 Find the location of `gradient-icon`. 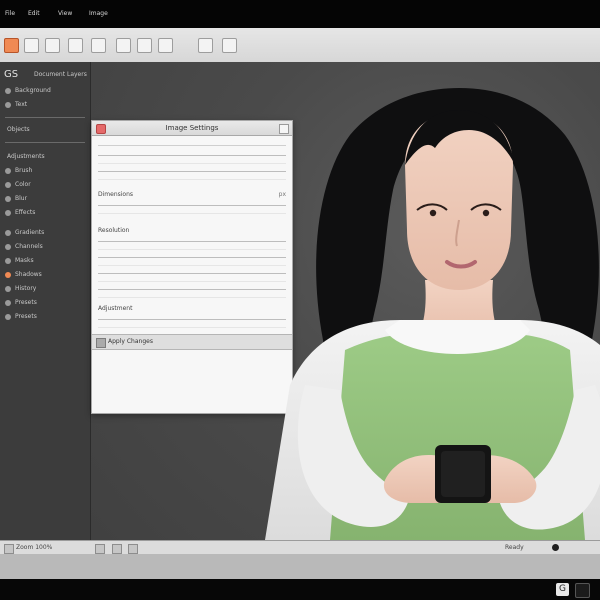

gradient-icon is located at coordinates (8, 233).